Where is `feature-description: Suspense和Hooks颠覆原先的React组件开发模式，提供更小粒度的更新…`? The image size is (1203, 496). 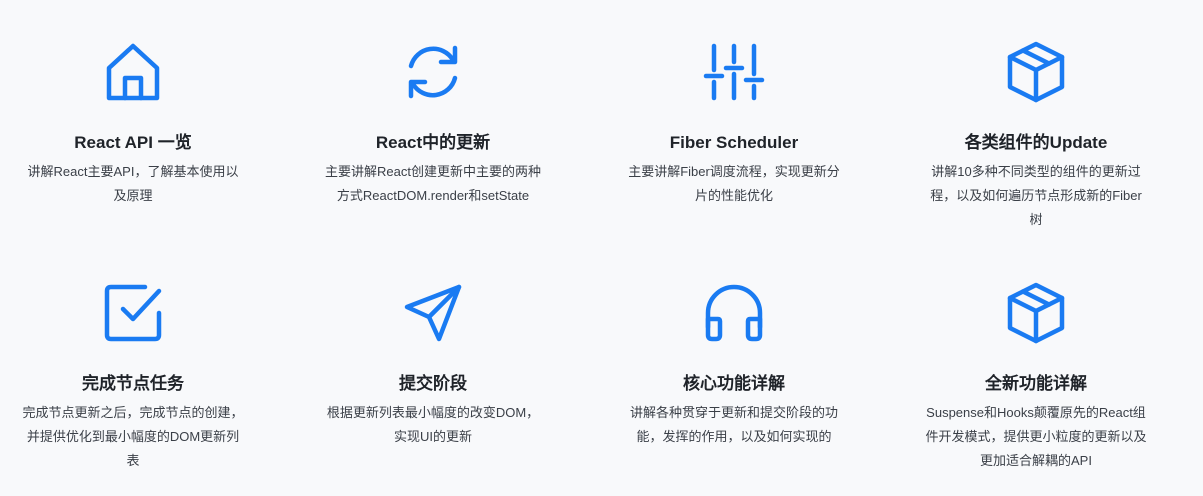
feature-description: Suspense和Hooks颠覆原先的React组件开发模式，提供更小粒度的更新… is located at coordinates (1036, 436).